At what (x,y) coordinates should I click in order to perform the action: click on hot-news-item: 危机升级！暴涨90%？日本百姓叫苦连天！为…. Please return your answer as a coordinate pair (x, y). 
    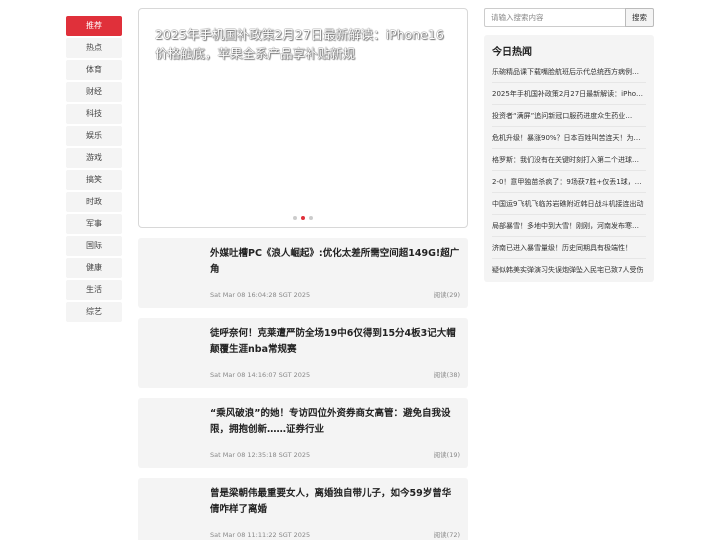
    Looking at the image, I should click on (569, 138).